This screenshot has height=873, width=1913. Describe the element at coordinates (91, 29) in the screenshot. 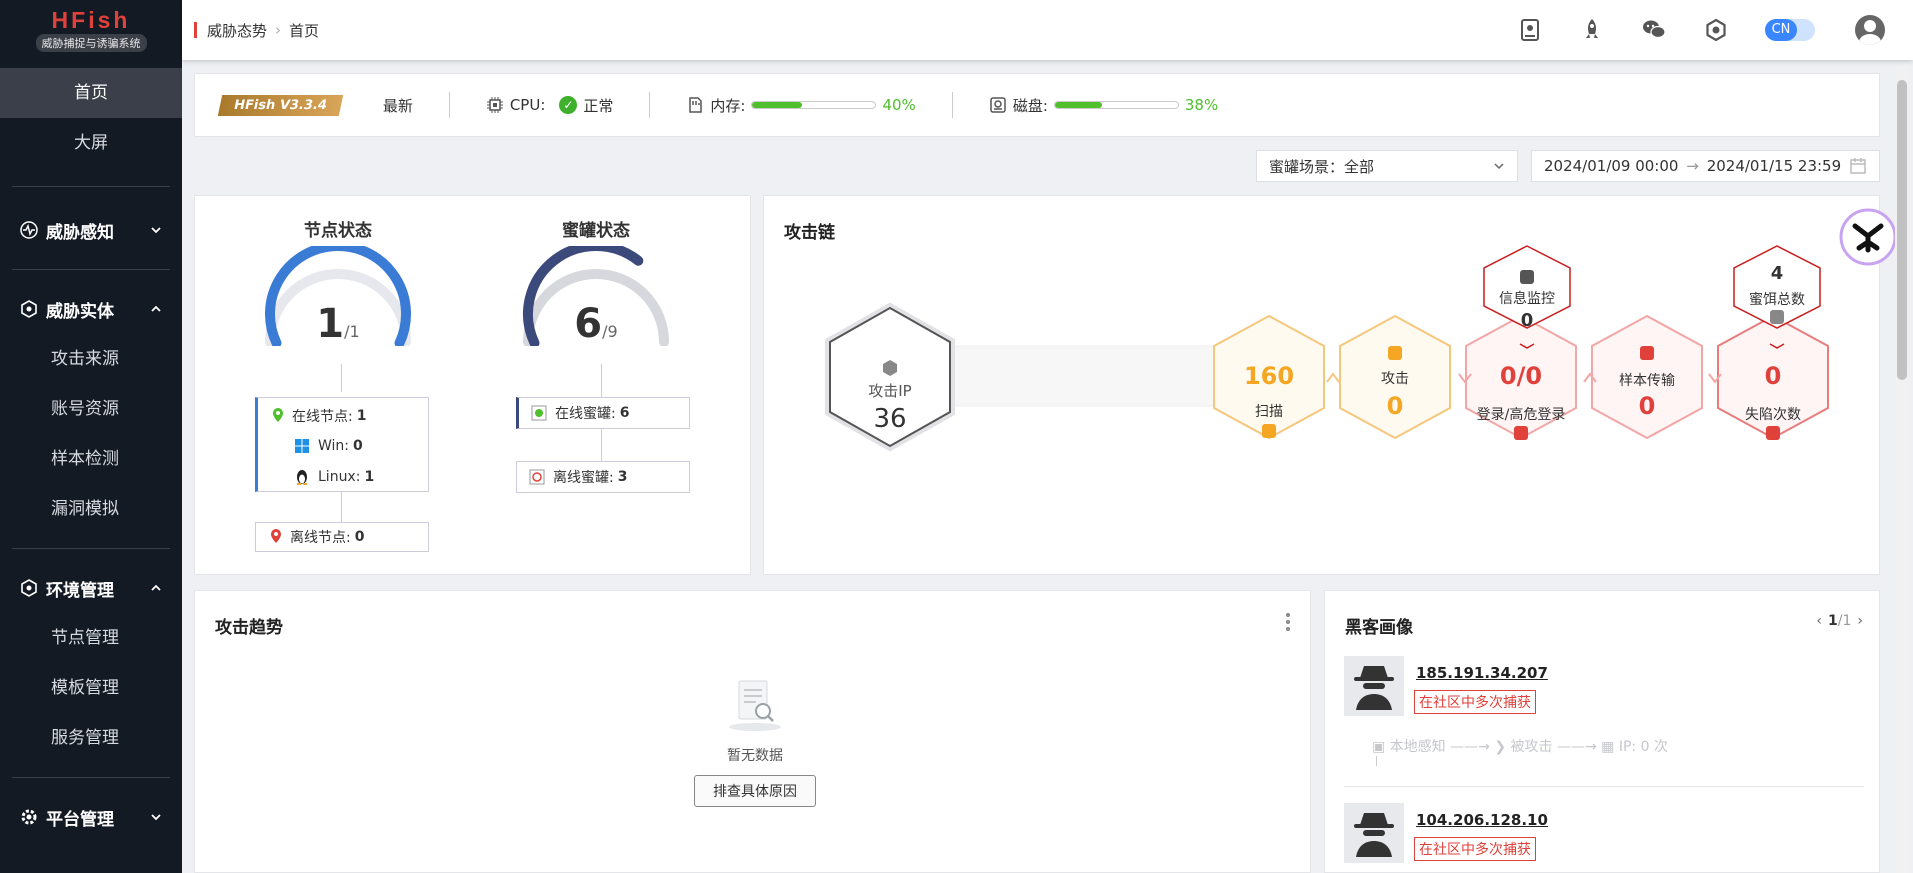

I see `logo: HFish 威胁捕捉与诱骗系统` at that location.